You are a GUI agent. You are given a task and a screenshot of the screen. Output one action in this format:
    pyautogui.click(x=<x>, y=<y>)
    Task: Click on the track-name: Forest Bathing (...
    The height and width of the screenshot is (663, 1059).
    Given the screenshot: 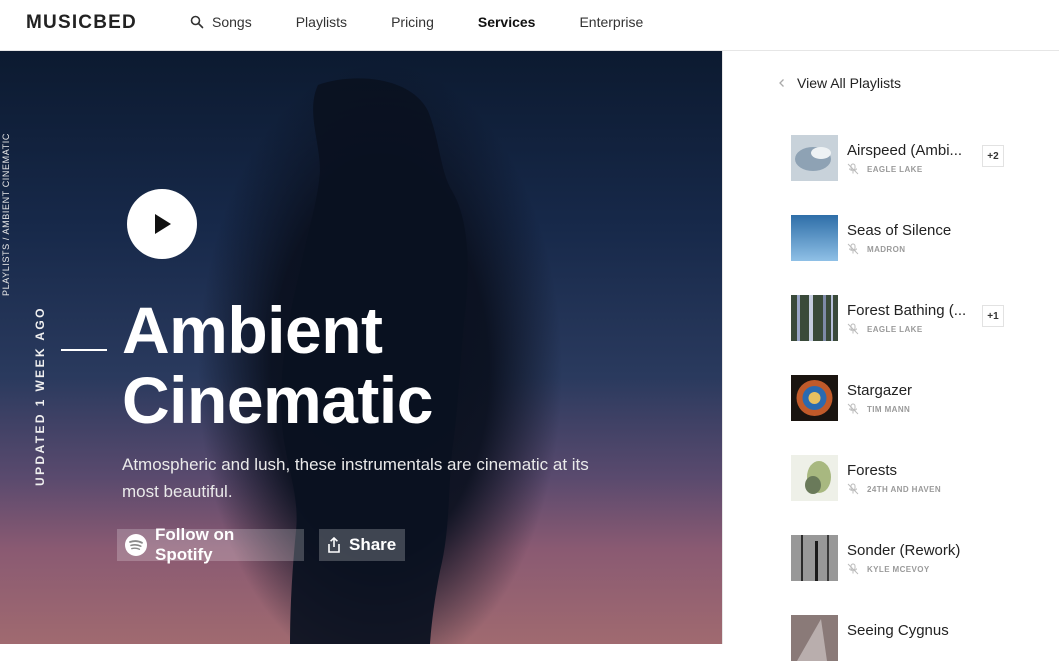 What is the action you would take?
    pyautogui.click(x=907, y=310)
    